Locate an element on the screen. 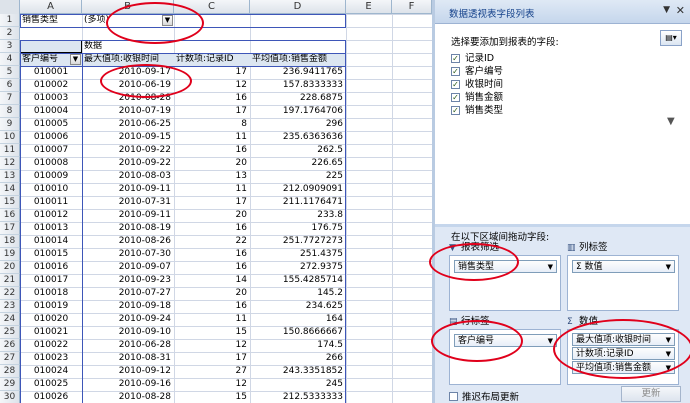  field-label: 销售类型 is located at coordinates (484, 110).